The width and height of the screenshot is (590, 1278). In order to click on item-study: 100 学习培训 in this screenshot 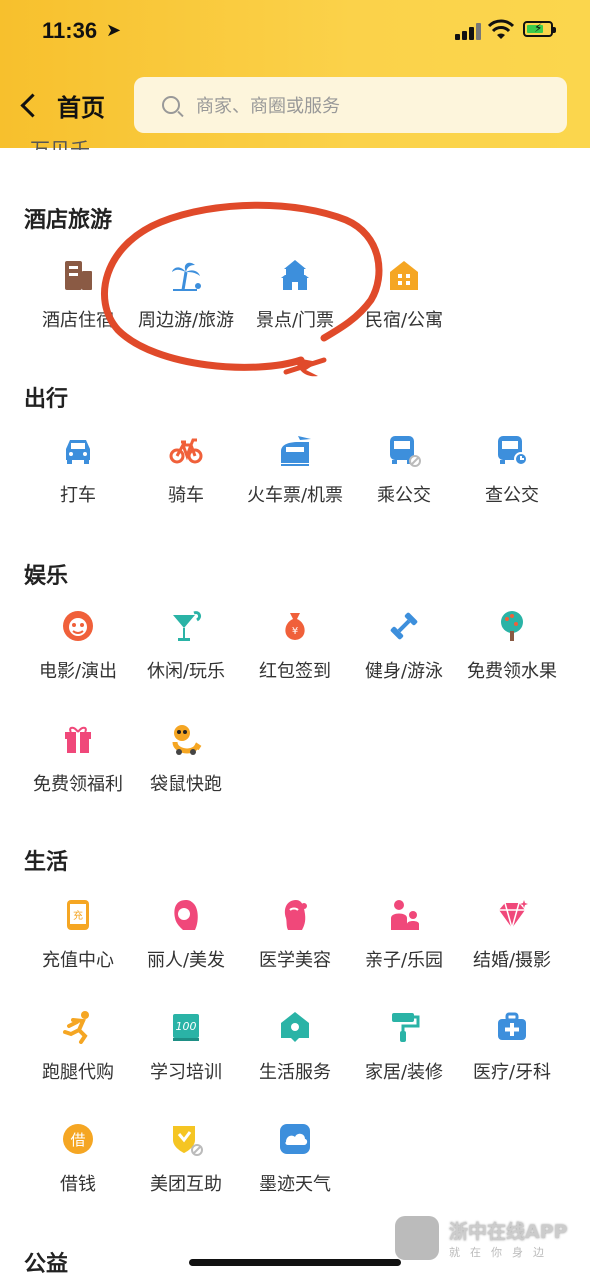, I will do `click(186, 1047)`.